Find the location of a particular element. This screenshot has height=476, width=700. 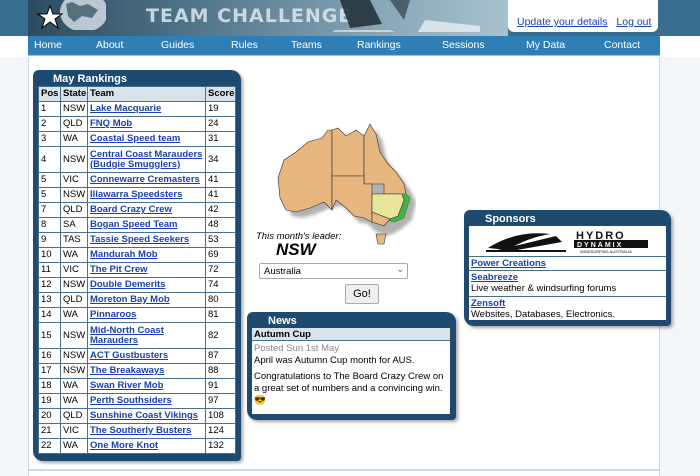

rank-state: TAS is located at coordinates (74, 240).